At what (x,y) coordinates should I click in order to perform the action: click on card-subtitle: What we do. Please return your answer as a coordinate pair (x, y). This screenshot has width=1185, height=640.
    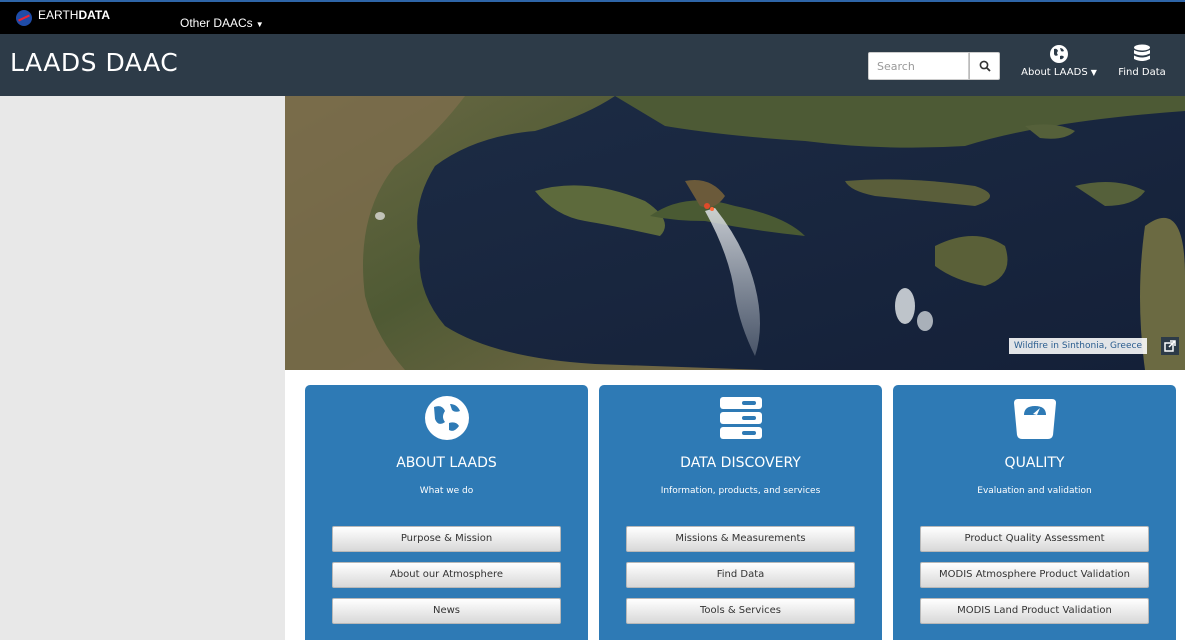
    Looking at the image, I should click on (446, 491).